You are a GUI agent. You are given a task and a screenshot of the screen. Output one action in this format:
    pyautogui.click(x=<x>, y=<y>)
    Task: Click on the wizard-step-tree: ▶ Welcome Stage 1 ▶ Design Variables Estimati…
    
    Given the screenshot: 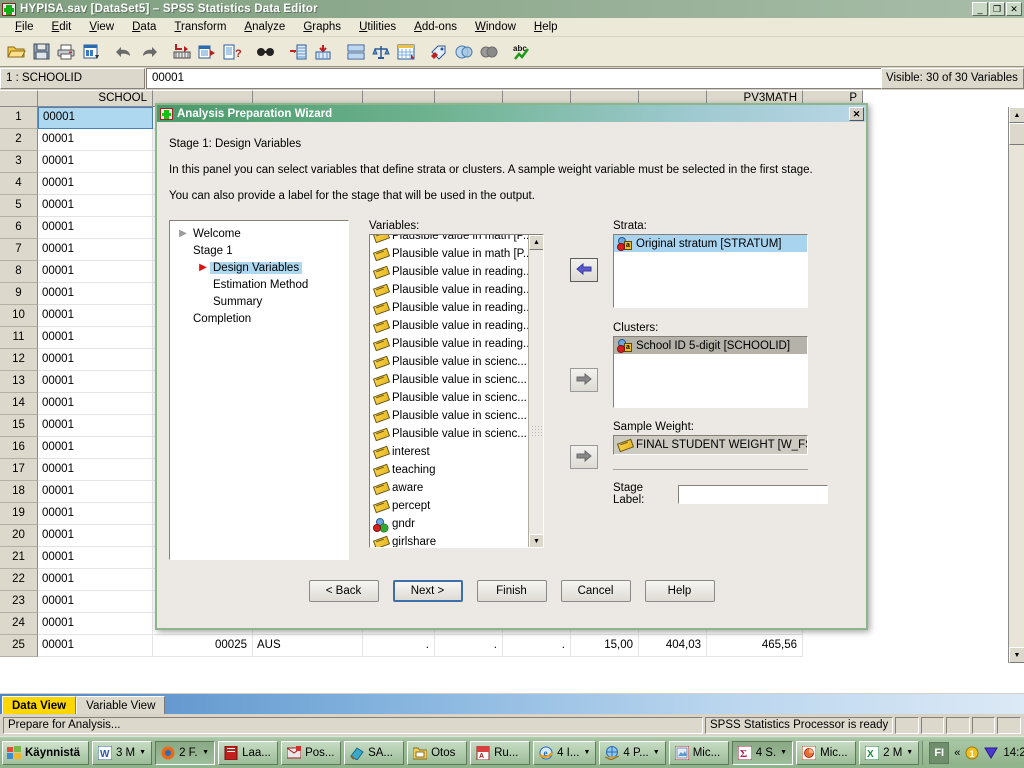 What is the action you would take?
    pyautogui.click(x=259, y=390)
    